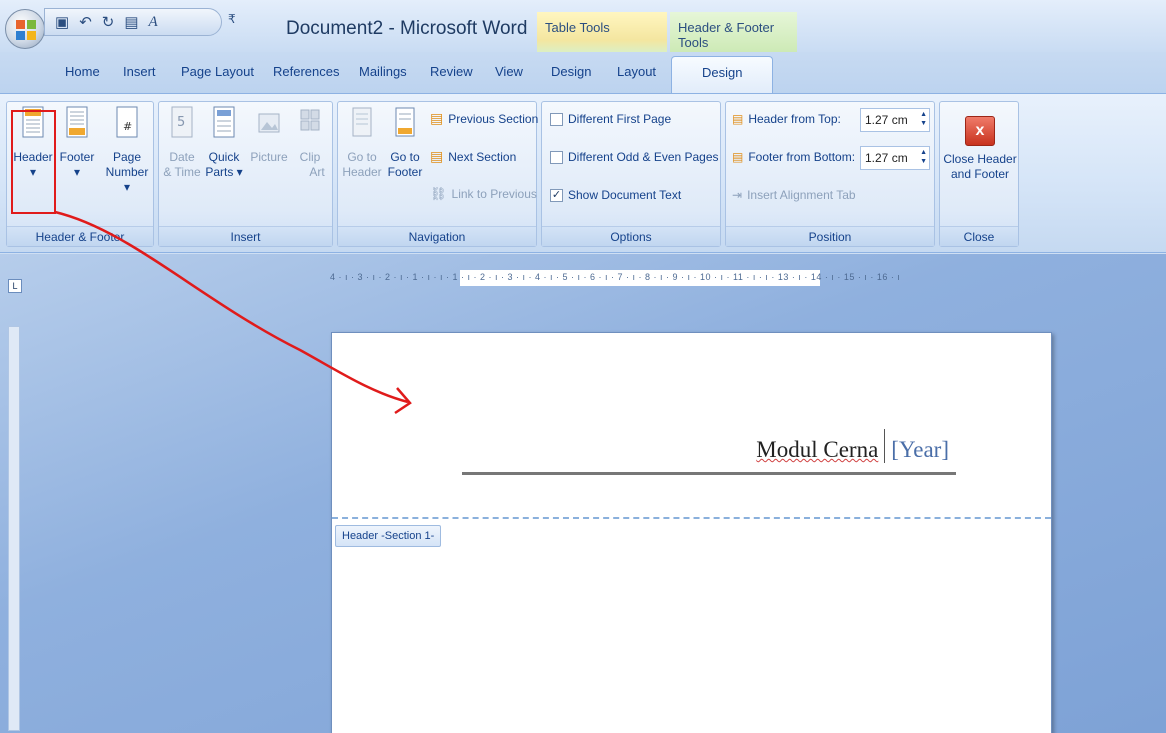  Describe the element at coordinates (556, 195) in the screenshot. I see `show-document-text-checkbox: ✓` at that location.